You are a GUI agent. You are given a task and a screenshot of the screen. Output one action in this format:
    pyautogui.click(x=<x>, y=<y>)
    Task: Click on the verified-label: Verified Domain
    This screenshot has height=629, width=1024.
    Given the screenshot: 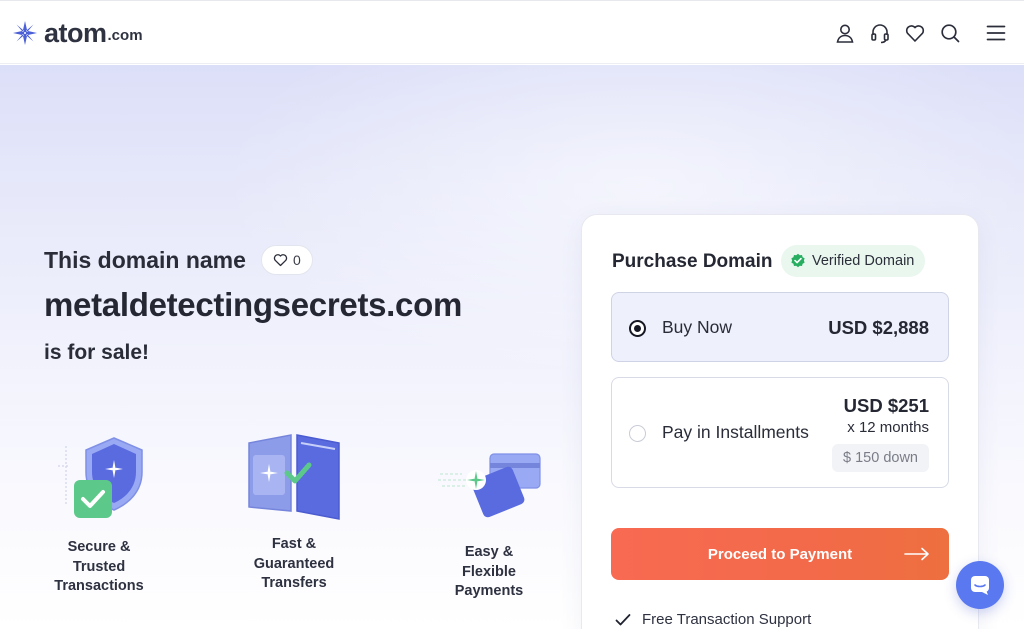 What is the action you would take?
    pyautogui.click(x=863, y=261)
    